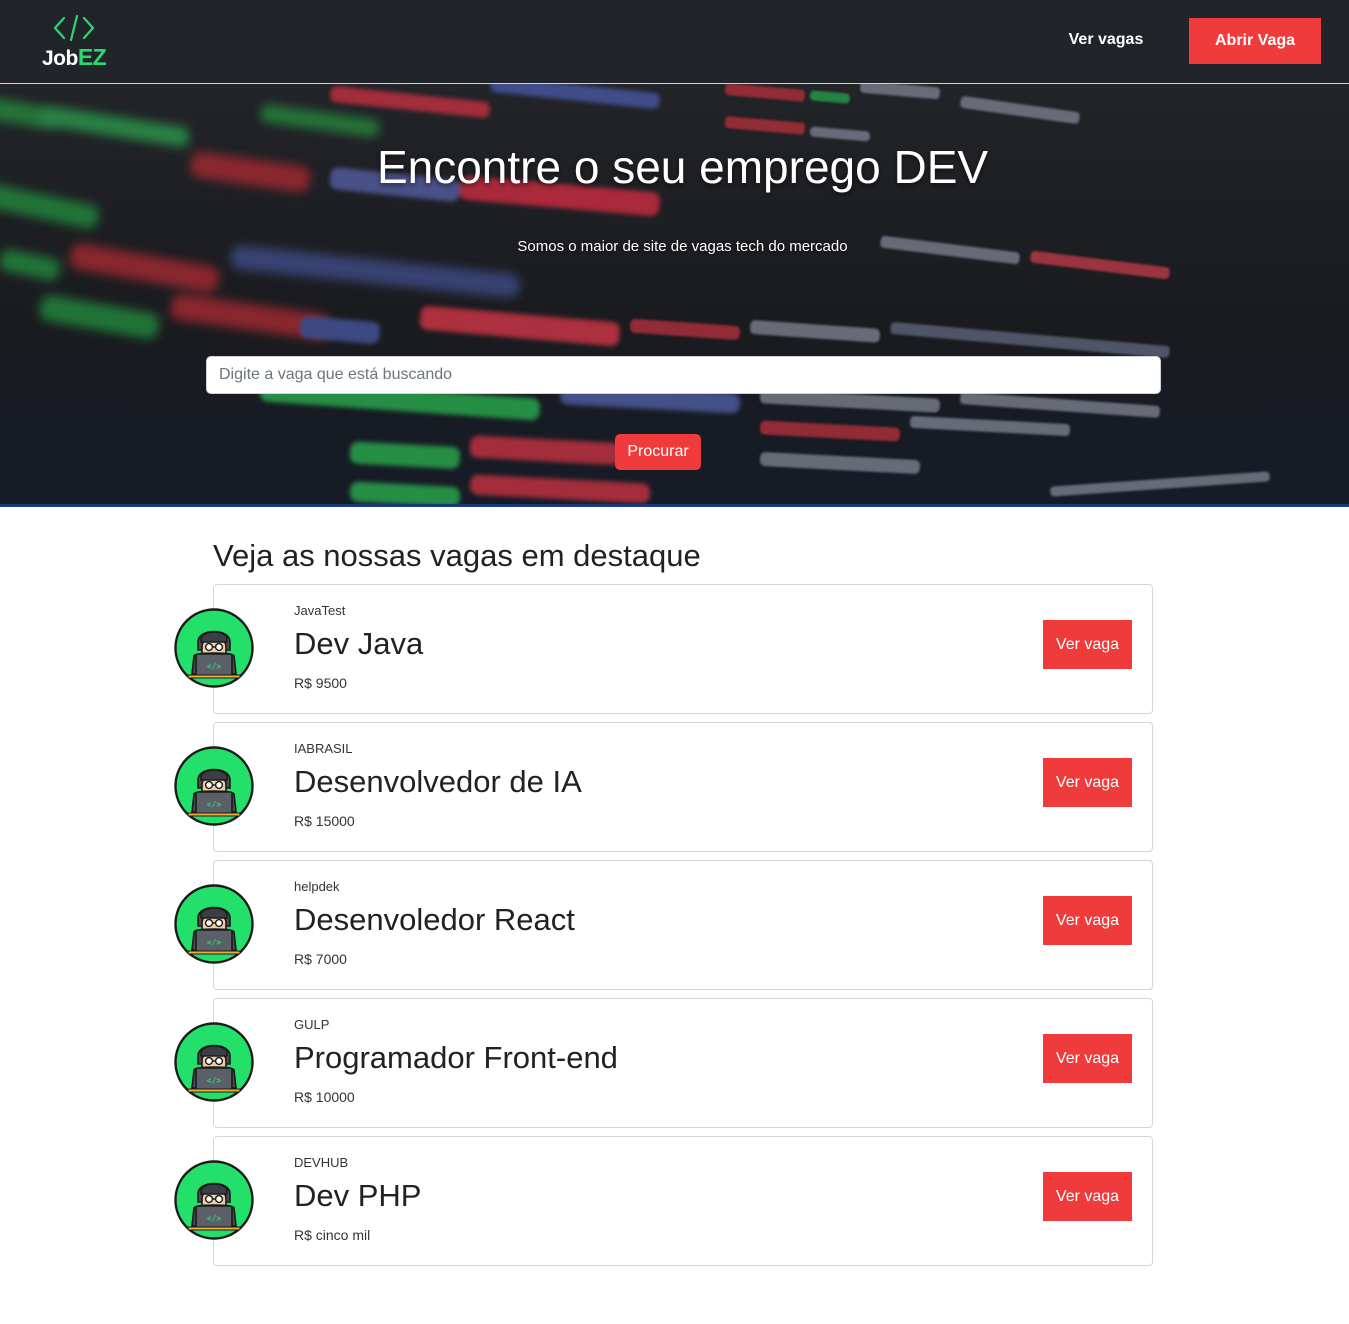 The image size is (1349, 1324). I want to click on job-company: DEVHUB, so click(321, 1162).